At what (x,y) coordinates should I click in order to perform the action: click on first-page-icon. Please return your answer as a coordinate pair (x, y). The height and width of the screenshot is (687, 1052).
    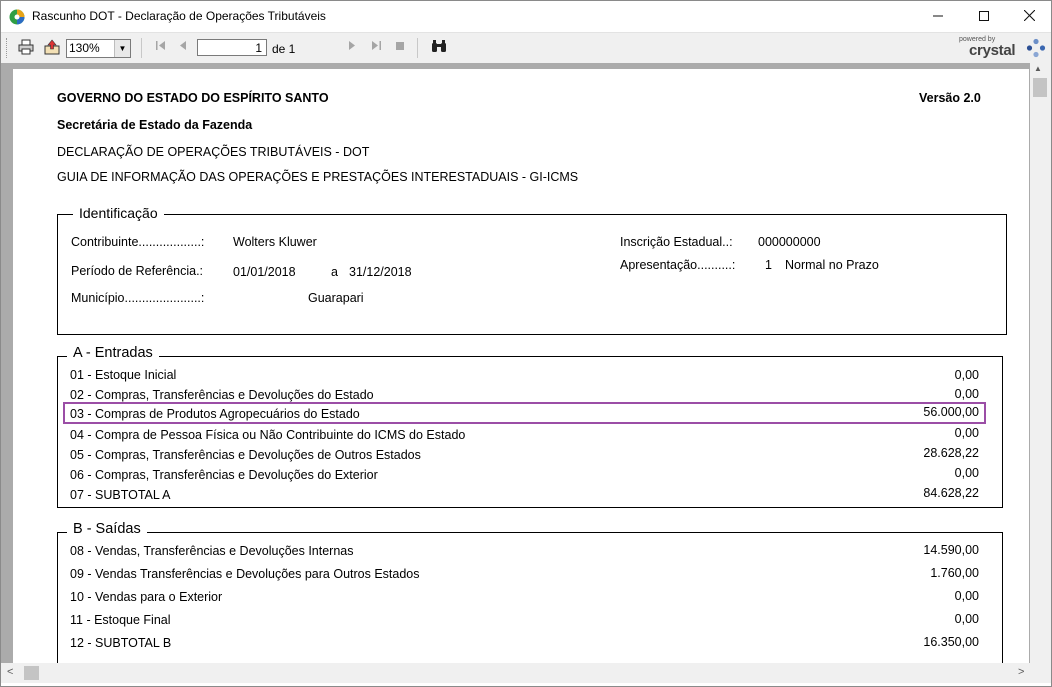
    Looking at the image, I should click on (160, 45).